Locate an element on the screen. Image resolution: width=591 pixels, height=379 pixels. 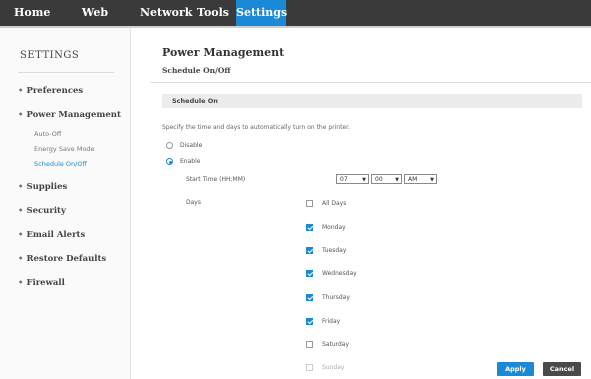
day-label-wednesday: Wednesday is located at coordinates (339, 273).